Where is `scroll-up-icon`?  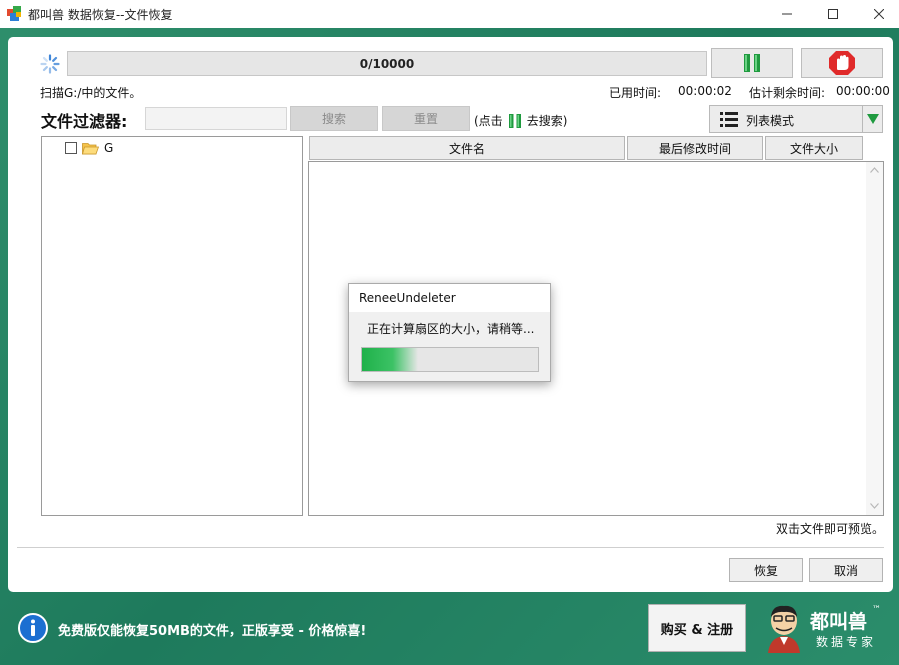 scroll-up-icon is located at coordinates (874, 170).